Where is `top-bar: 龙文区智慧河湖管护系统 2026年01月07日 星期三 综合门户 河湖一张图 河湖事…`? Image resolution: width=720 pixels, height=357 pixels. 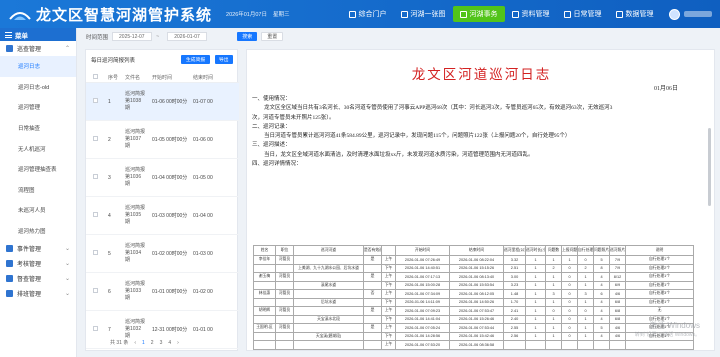 top-bar: 龙文区智慧河湖管护系统 2026年01月07日 星期三 综合门户 河湖一张图 河湖事… is located at coordinates (360, 14).